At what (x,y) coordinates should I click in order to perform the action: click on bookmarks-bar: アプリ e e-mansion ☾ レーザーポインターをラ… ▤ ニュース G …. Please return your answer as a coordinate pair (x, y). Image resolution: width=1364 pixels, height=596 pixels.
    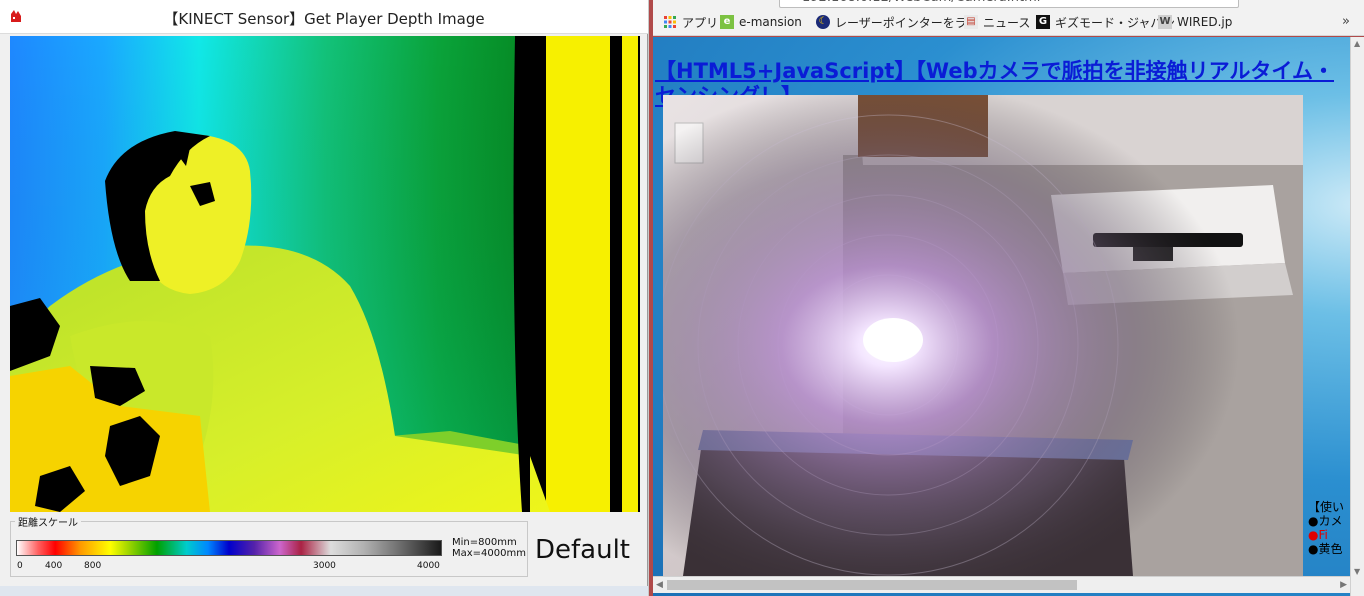
    Looking at the image, I should click on (1008, 22).